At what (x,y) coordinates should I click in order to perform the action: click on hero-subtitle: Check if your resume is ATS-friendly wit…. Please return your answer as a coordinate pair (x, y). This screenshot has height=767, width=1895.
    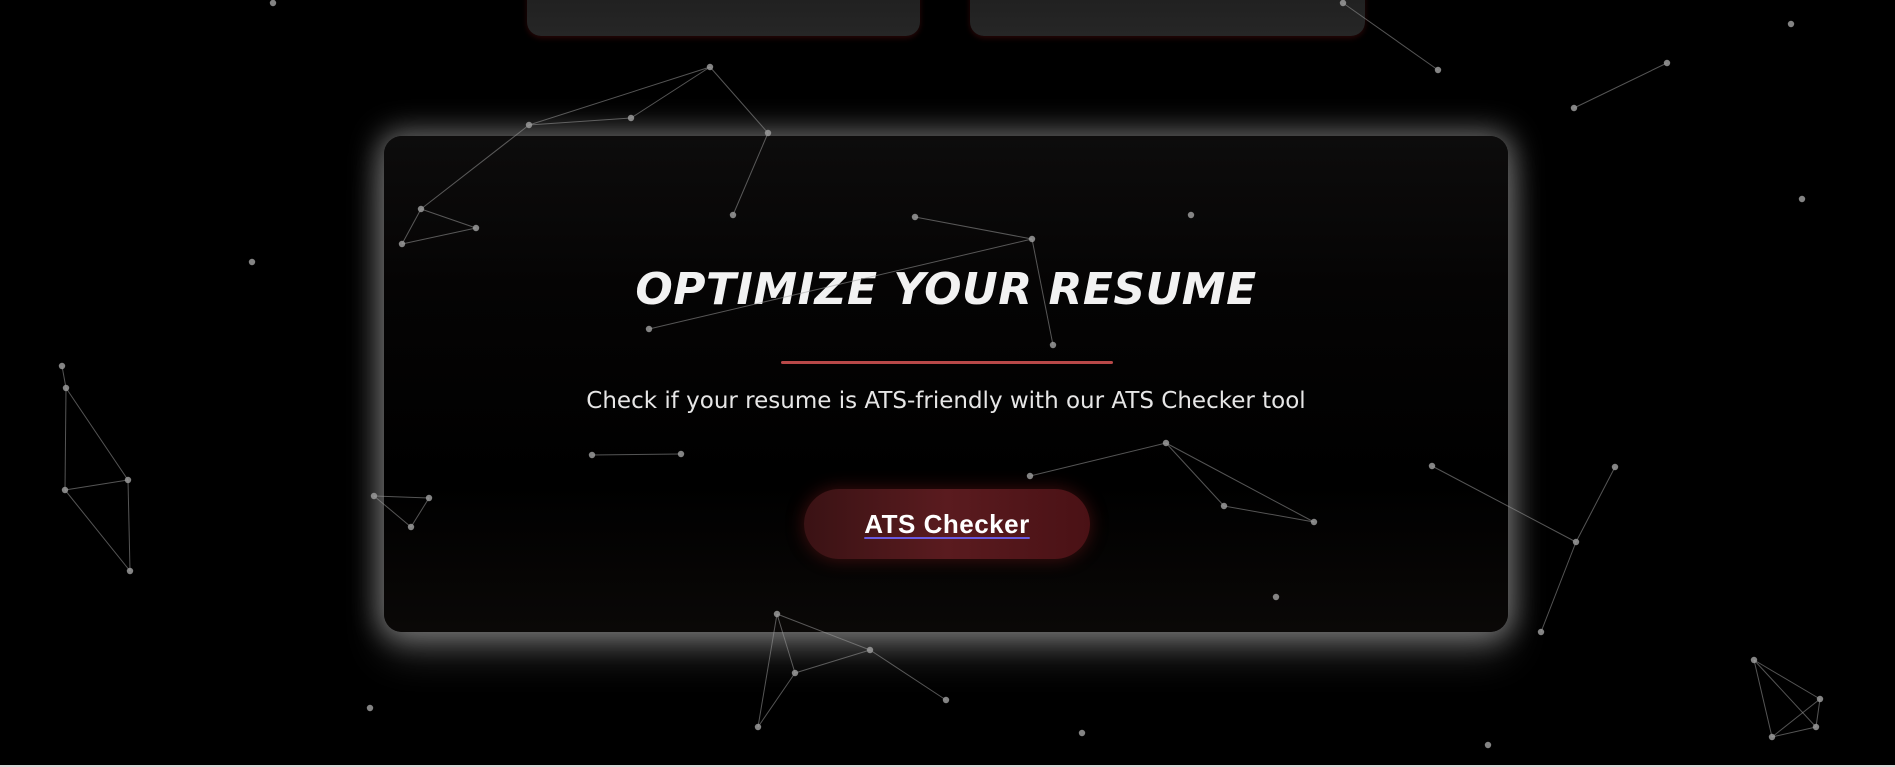
    Looking at the image, I should click on (946, 401).